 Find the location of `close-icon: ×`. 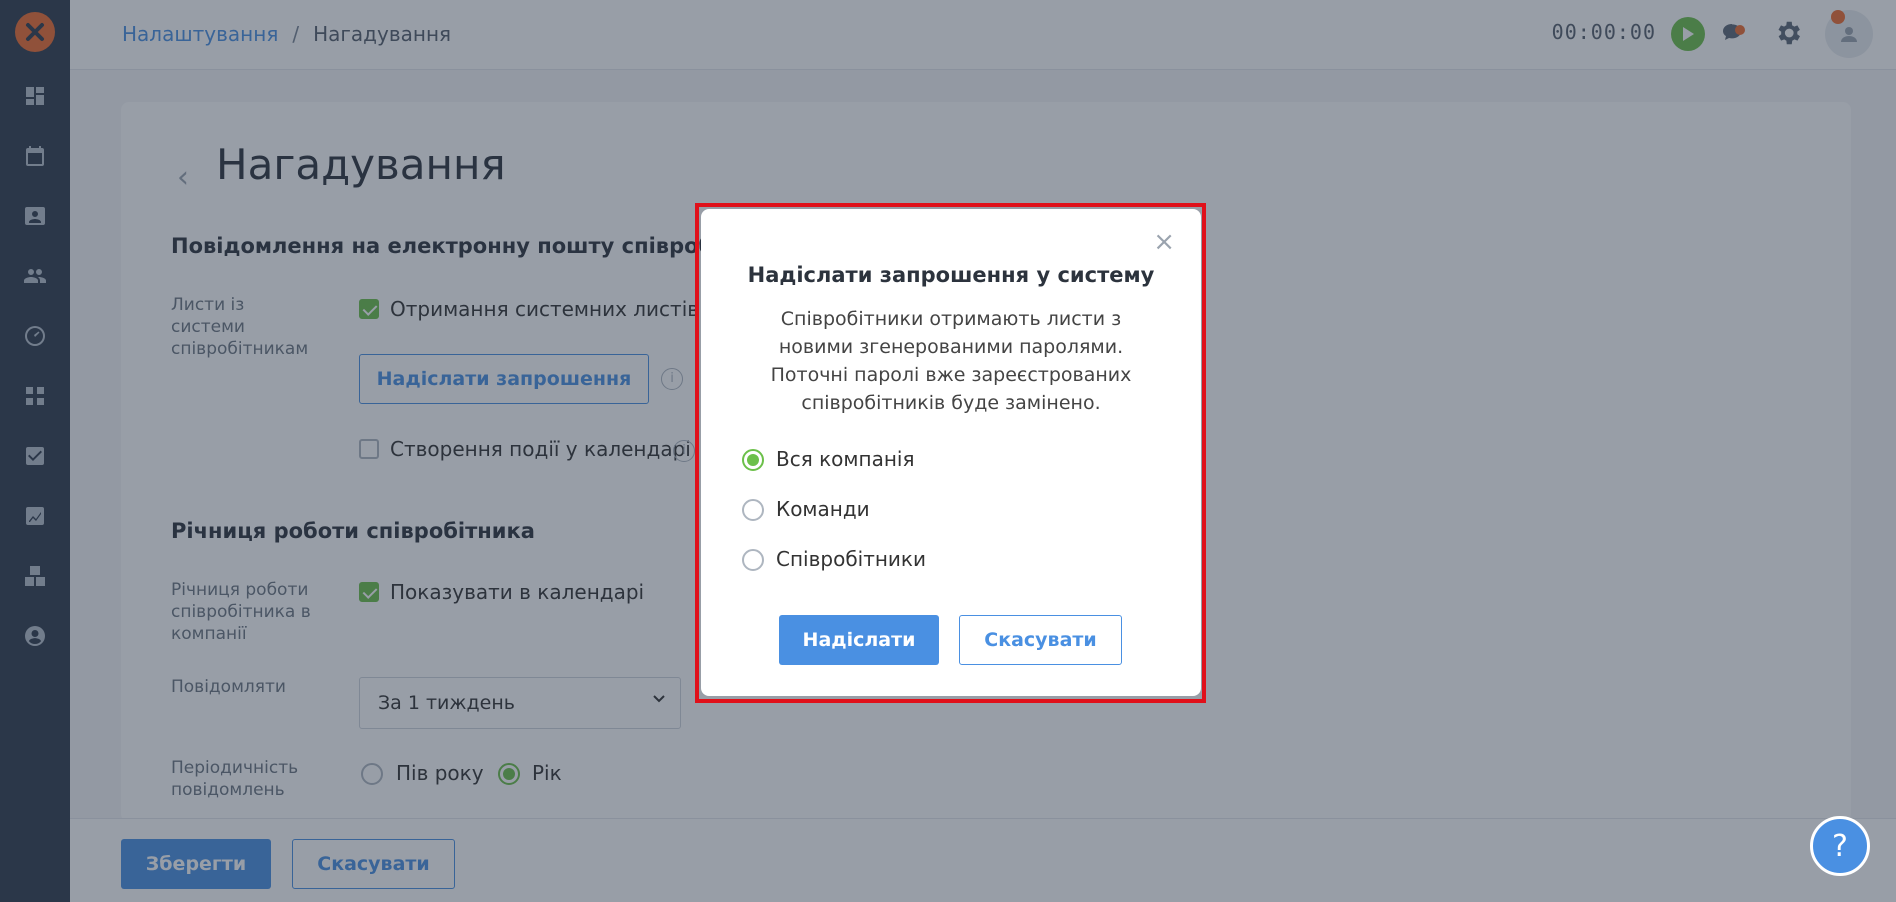

close-icon: × is located at coordinates (1164, 242).